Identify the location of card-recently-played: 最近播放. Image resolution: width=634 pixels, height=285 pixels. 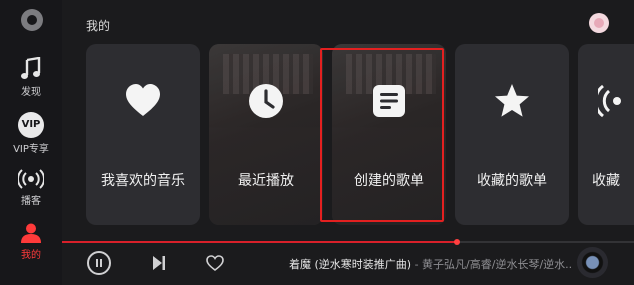
(266, 134).